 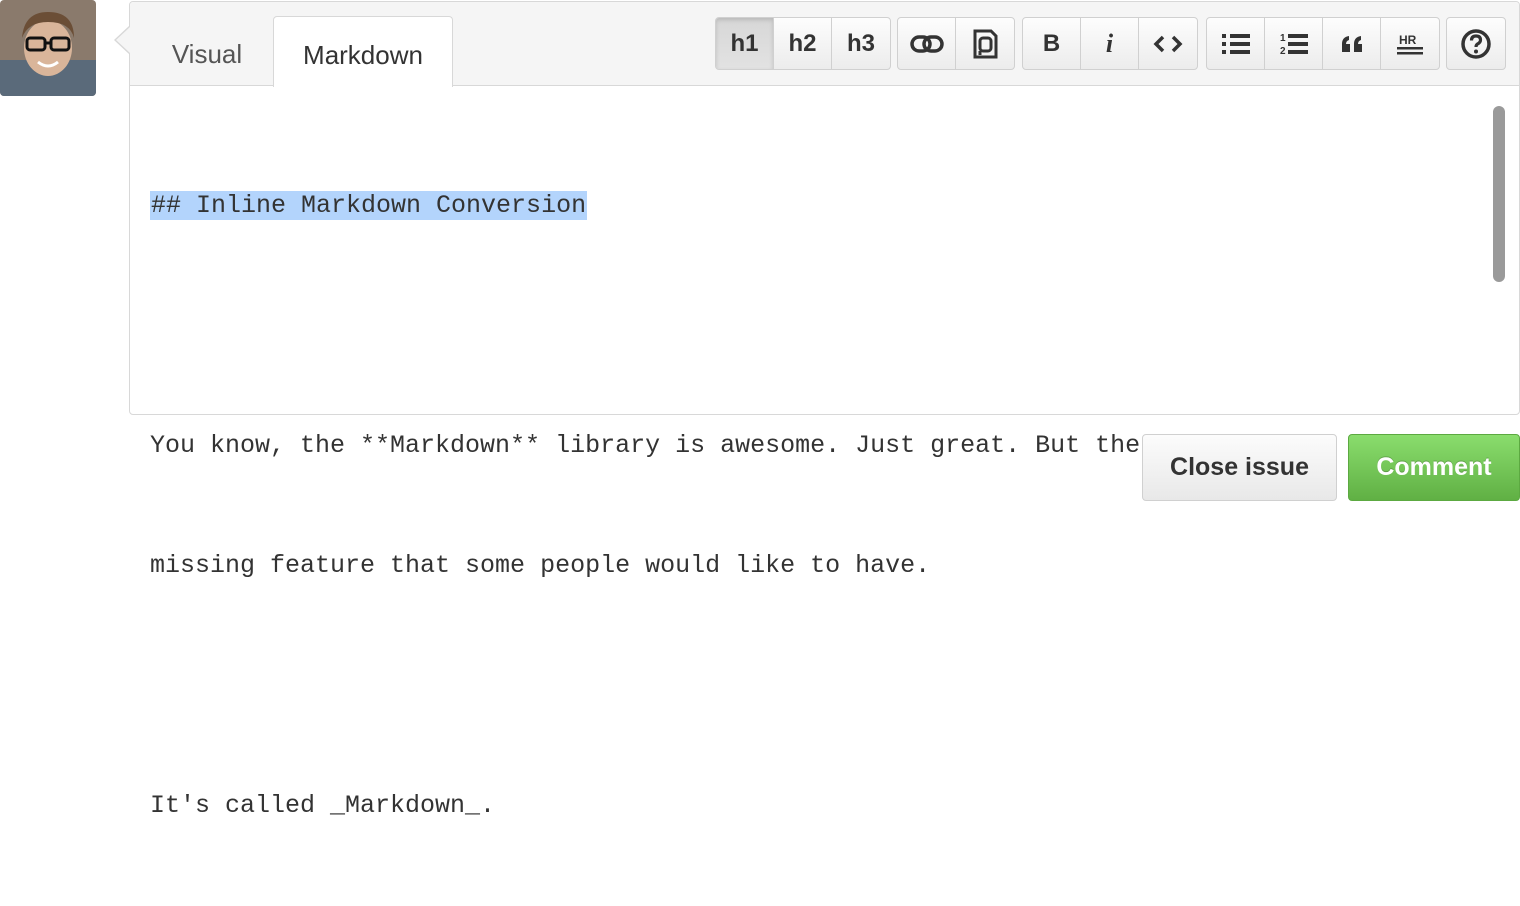 What do you see at coordinates (1408, 40) in the screenshot?
I see `svg-text: HR` at bounding box center [1408, 40].